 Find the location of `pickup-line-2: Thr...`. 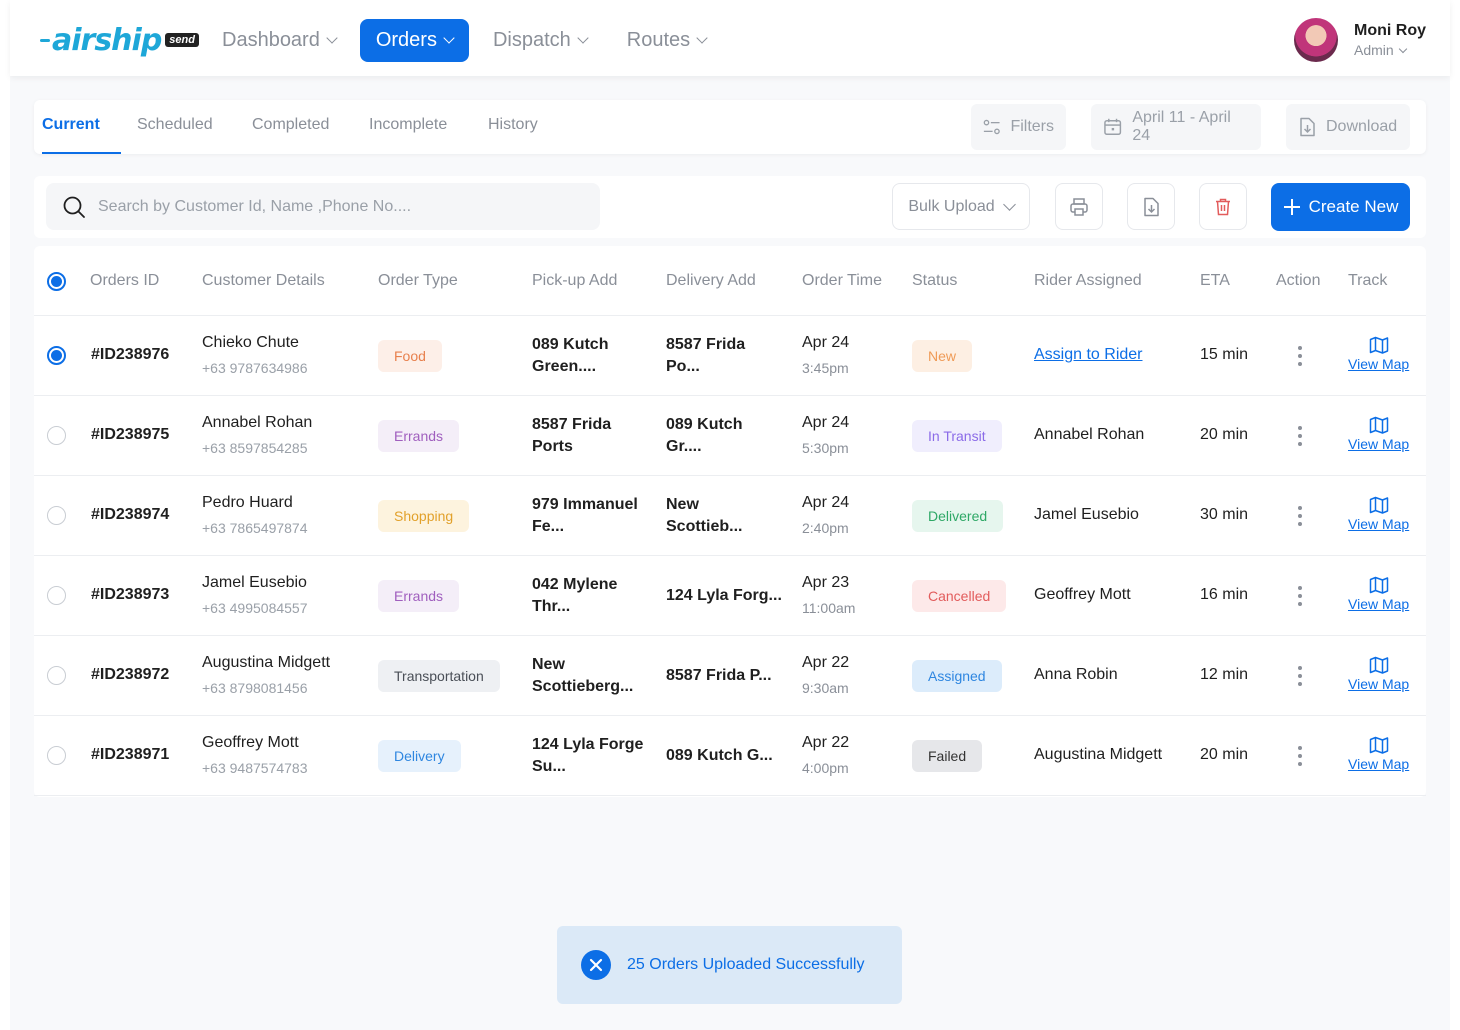

pickup-line-2: Thr... is located at coordinates (551, 606).